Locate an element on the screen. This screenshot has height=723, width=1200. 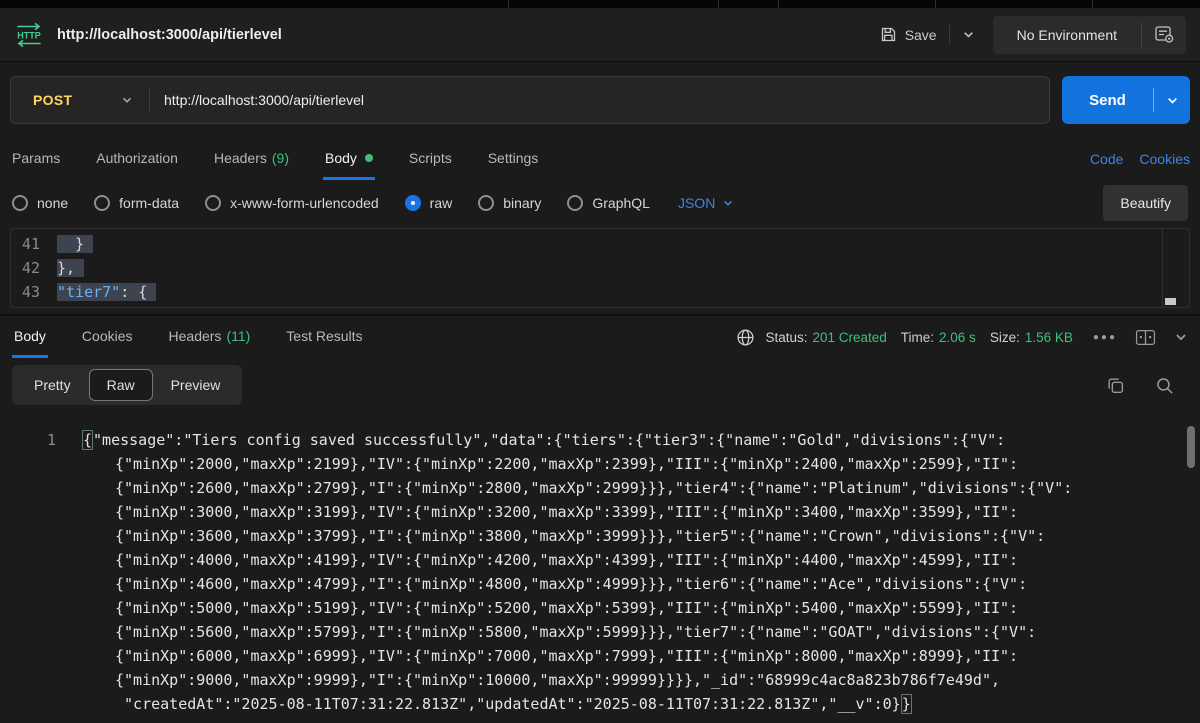
network-globe-icon is located at coordinates (745, 337).